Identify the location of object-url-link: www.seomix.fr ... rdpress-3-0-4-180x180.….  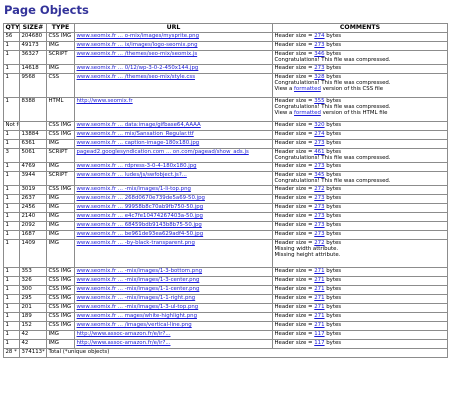
(137, 167).